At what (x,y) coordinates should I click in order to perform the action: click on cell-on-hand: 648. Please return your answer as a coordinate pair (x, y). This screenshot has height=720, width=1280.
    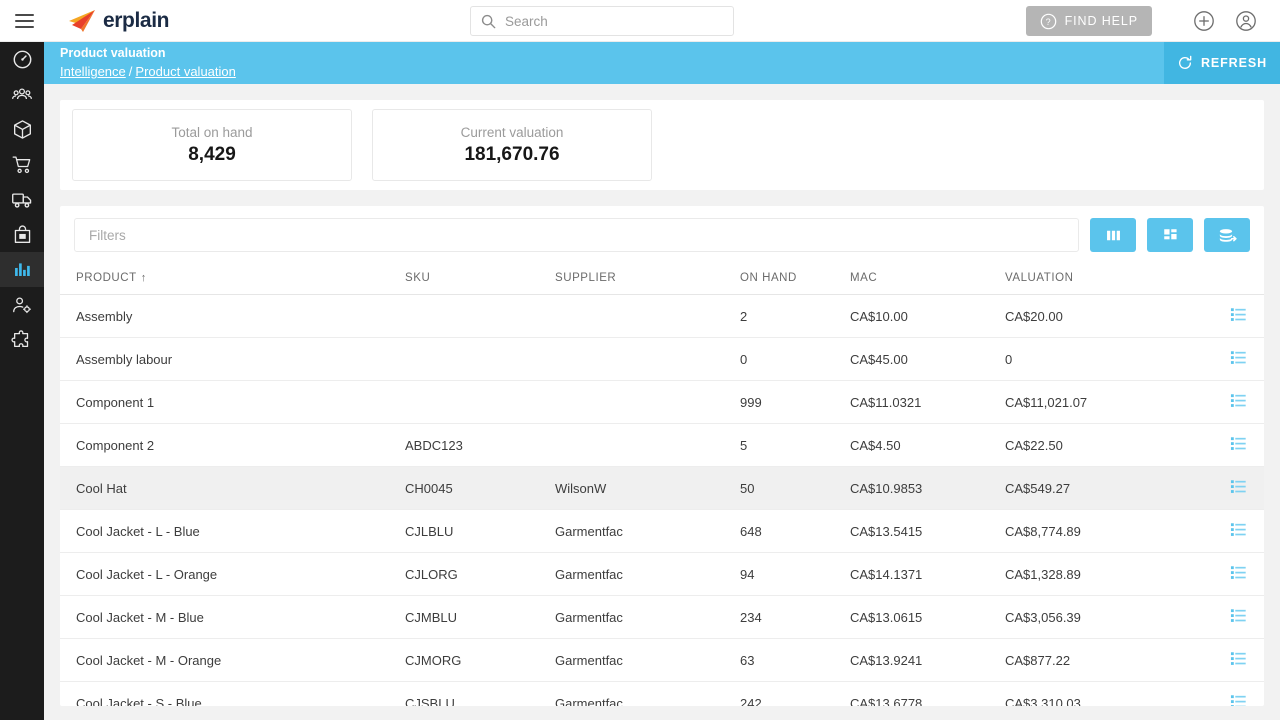
    Looking at the image, I should click on (795, 531).